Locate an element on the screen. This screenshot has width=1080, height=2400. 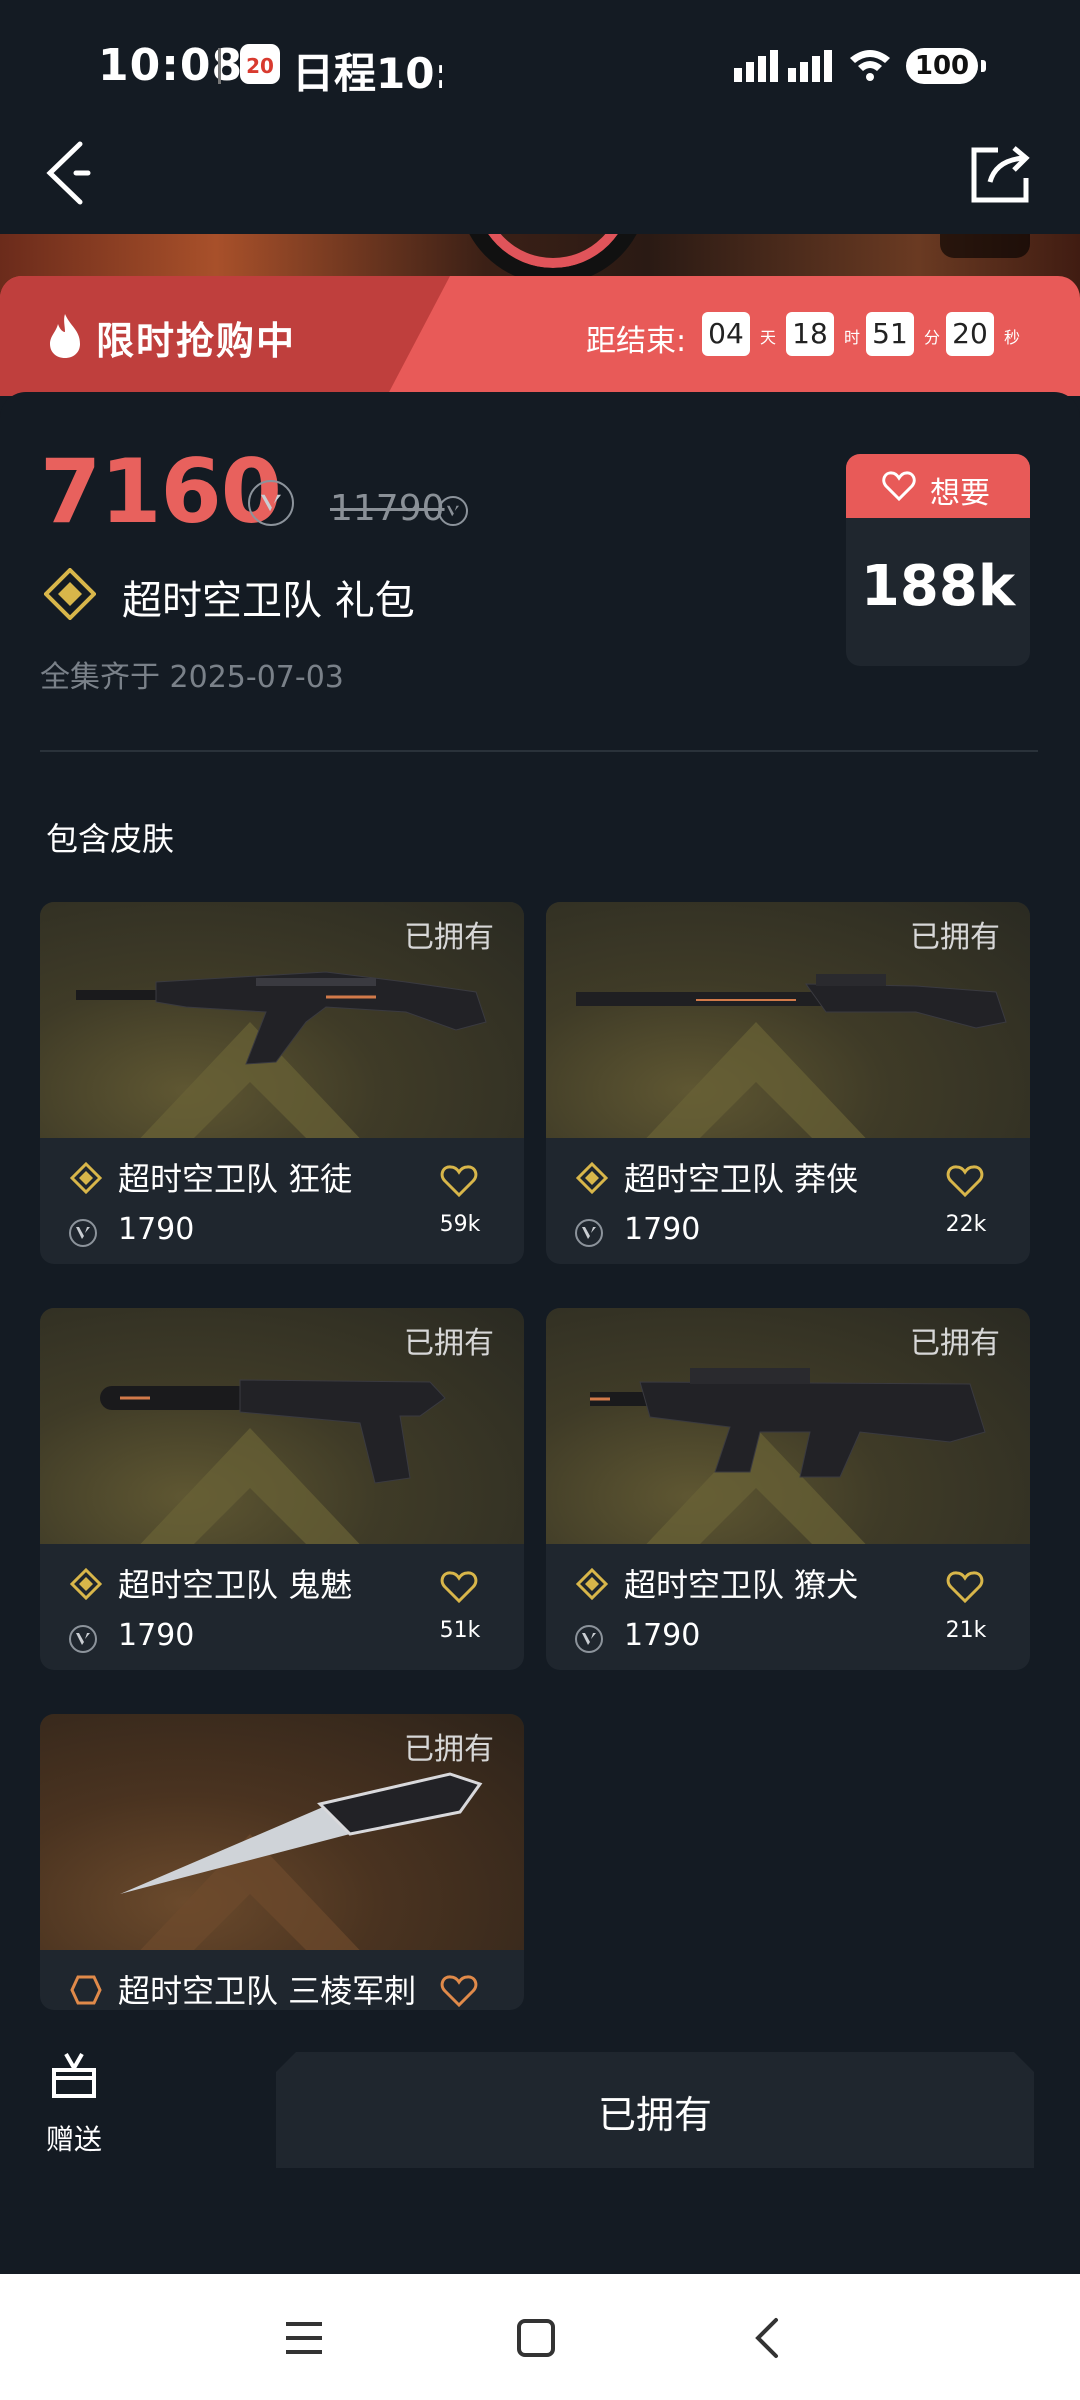
countdown-minutes: 51 is located at coordinates (890, 334).